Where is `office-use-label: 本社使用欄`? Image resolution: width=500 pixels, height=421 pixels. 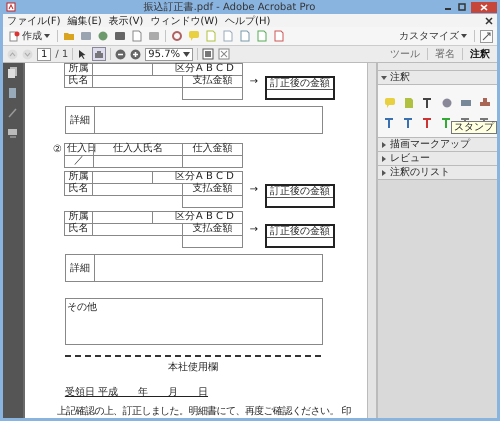 office-use-label: 本社使用欄 is located at coordinates (192, 367).